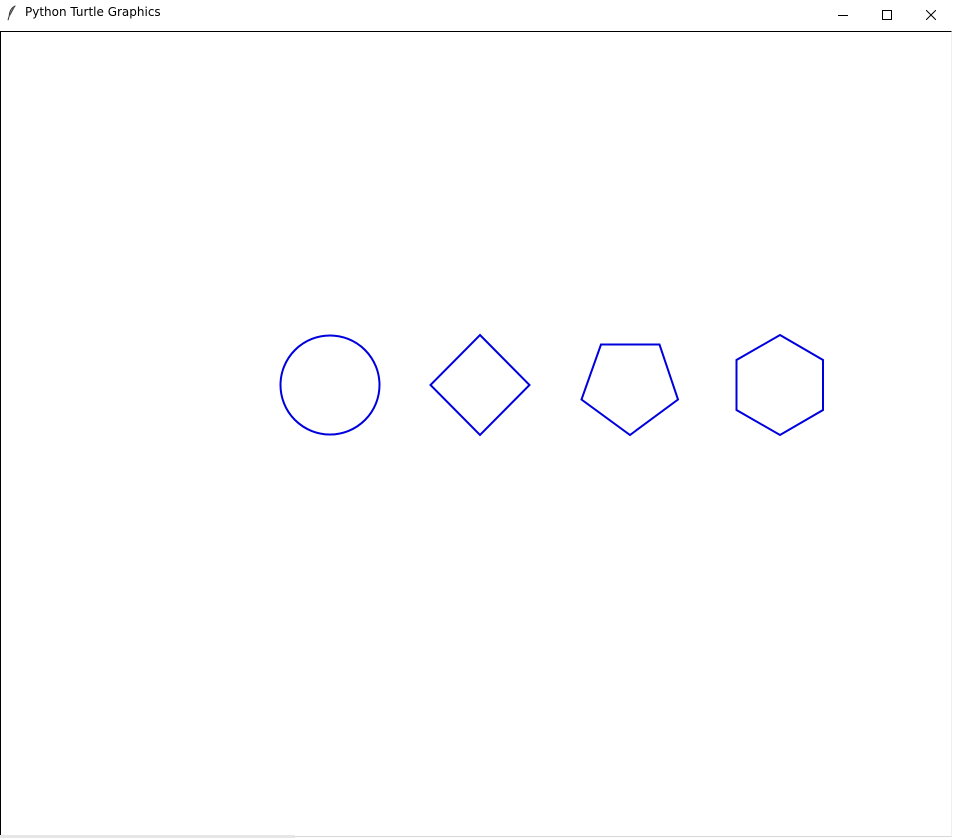  What do you see at coordinates (11, 13) in the screenshot?
I see `feather-icon` at bounding box center [11, 13].